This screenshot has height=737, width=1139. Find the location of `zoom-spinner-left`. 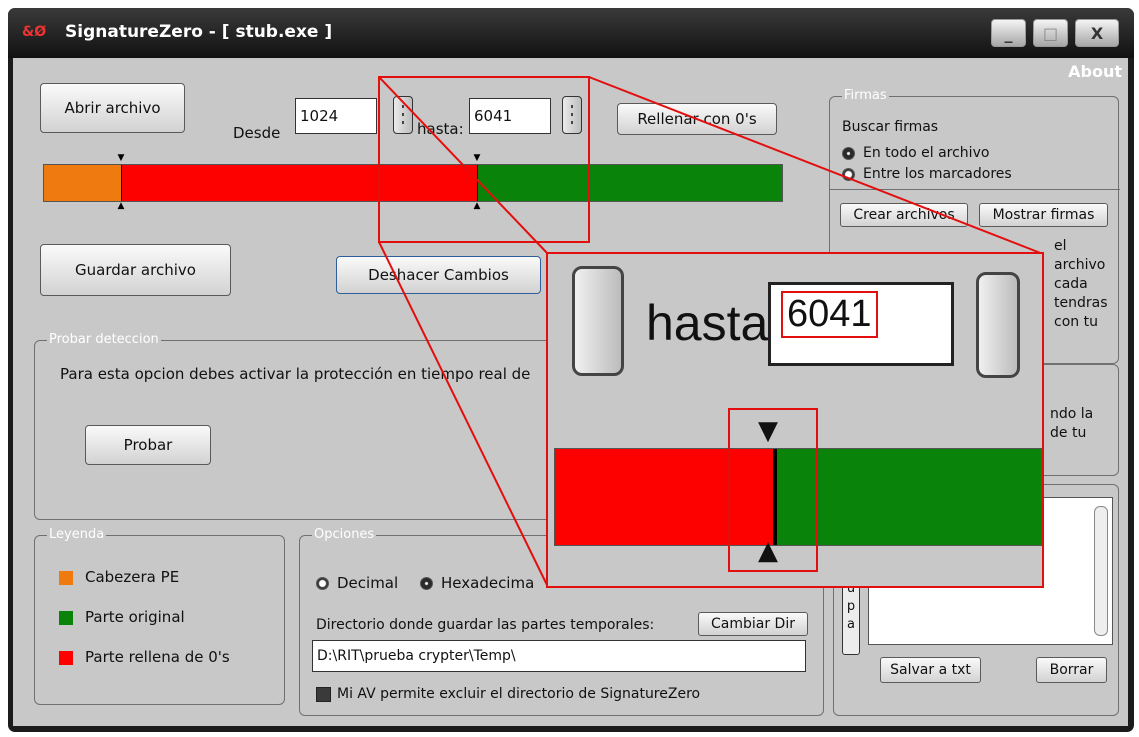

zoom-spinner-left is located at coordinates (598, 321).